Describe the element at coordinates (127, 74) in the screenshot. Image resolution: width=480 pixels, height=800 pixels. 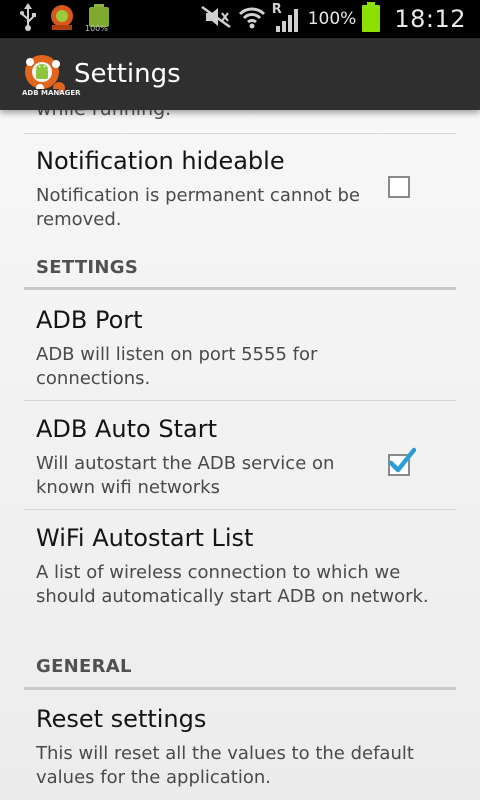
I see `page-title: Settings` at that location.